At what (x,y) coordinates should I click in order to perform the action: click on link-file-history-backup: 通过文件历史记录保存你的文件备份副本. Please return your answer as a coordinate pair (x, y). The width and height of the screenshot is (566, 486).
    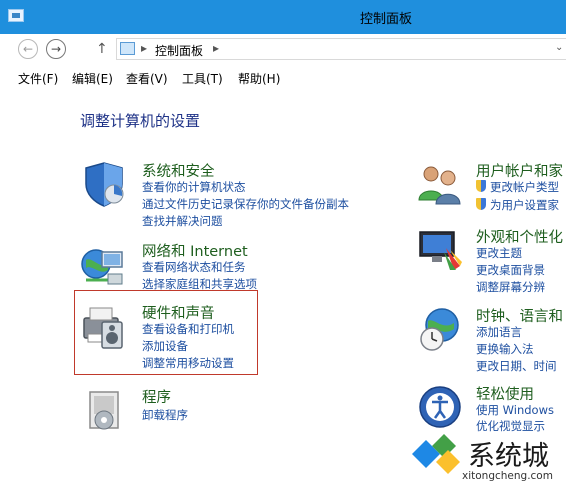
    Looking at the image, I should click on (245, 204).